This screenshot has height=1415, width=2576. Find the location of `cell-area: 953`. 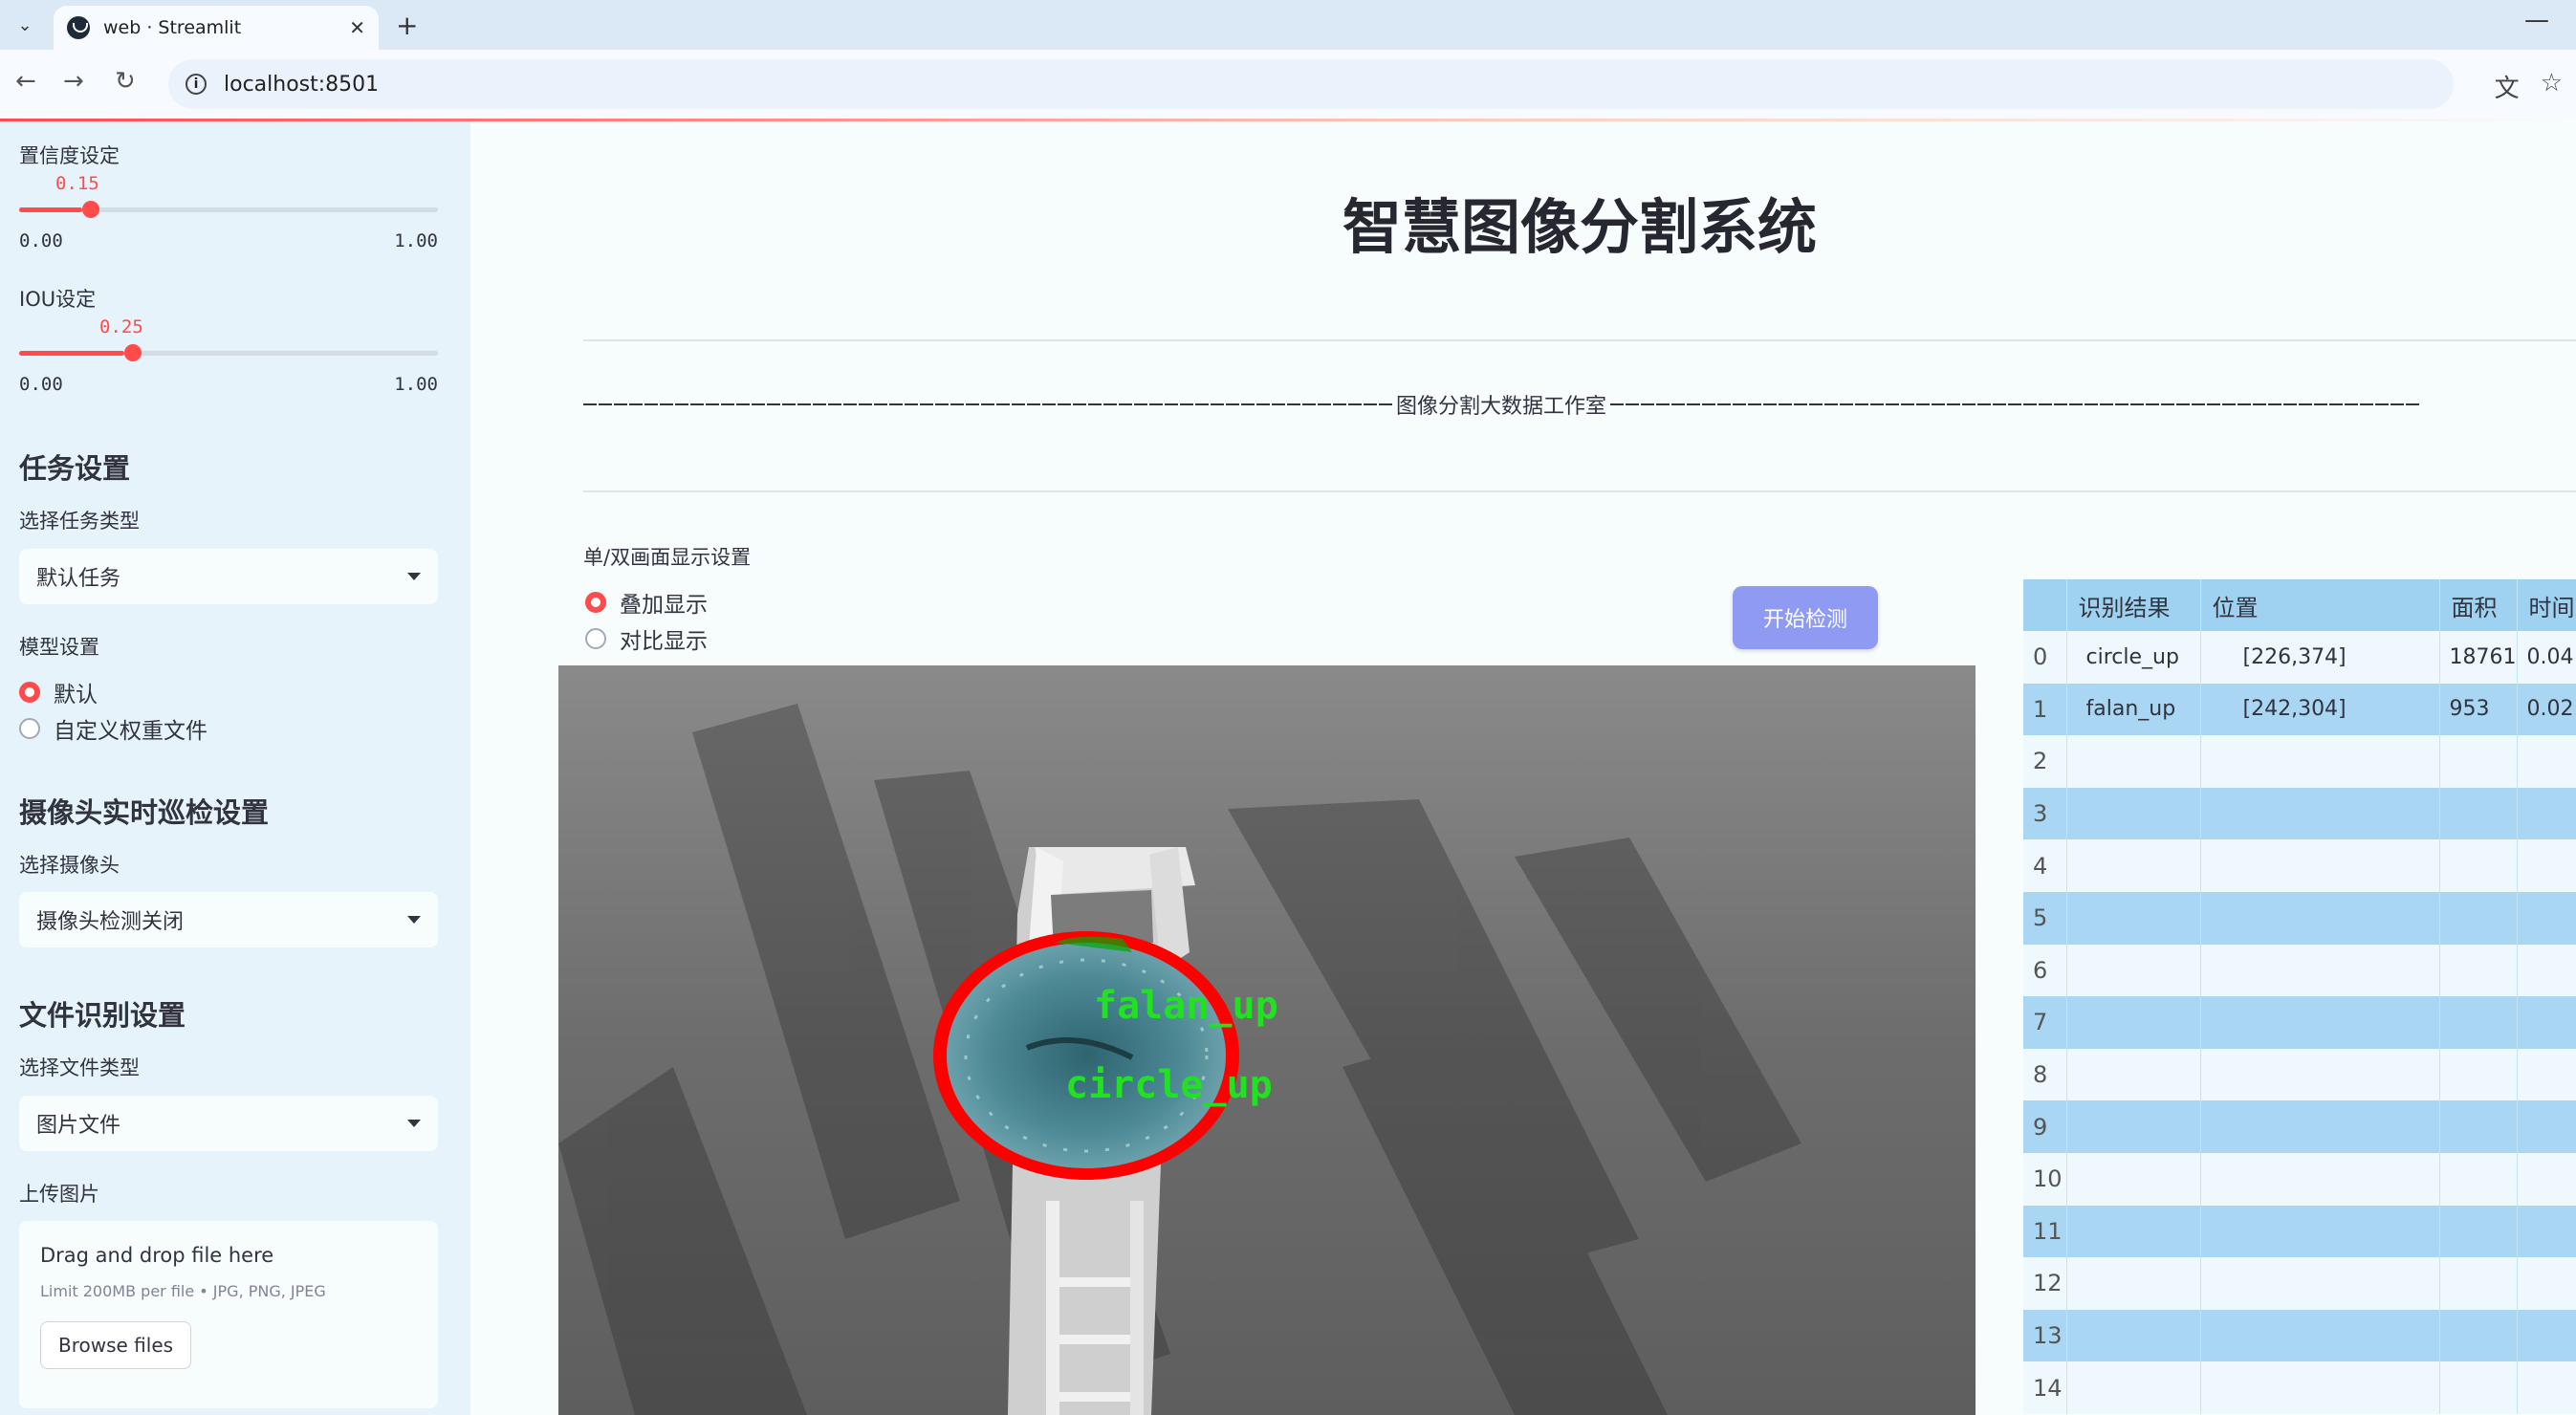

cell-area: 953 is located at coordinates (2478, 710).